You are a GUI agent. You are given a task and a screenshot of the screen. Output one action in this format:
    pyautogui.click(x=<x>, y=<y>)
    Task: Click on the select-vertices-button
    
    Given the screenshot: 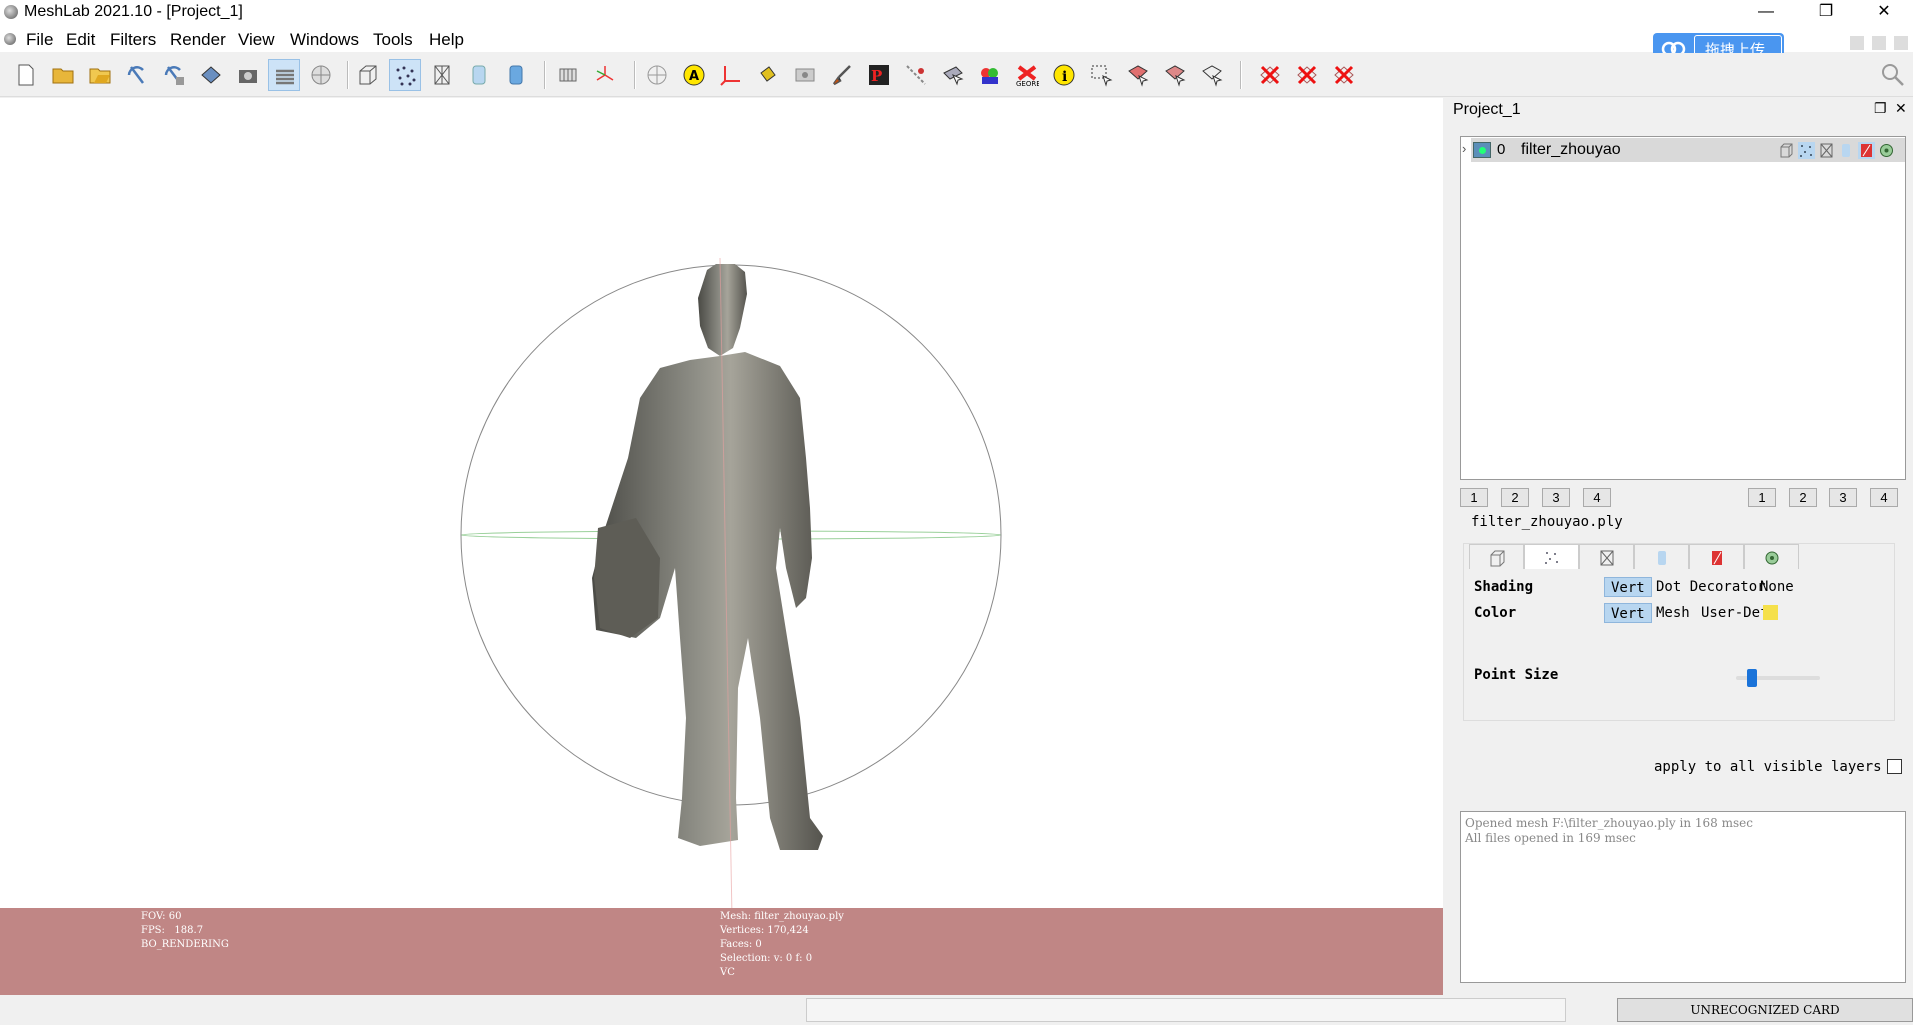 What is the action you would take?
    pyautogui.click(x=1212, y=75)
    